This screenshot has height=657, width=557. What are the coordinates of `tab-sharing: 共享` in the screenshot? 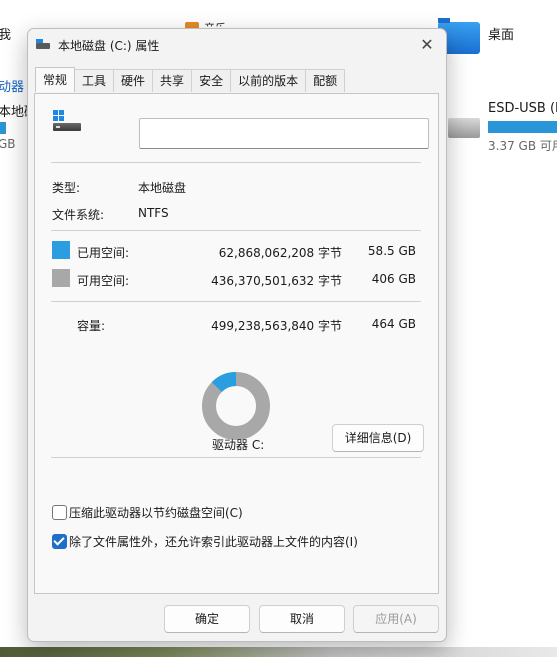 It's located at (172, 80).